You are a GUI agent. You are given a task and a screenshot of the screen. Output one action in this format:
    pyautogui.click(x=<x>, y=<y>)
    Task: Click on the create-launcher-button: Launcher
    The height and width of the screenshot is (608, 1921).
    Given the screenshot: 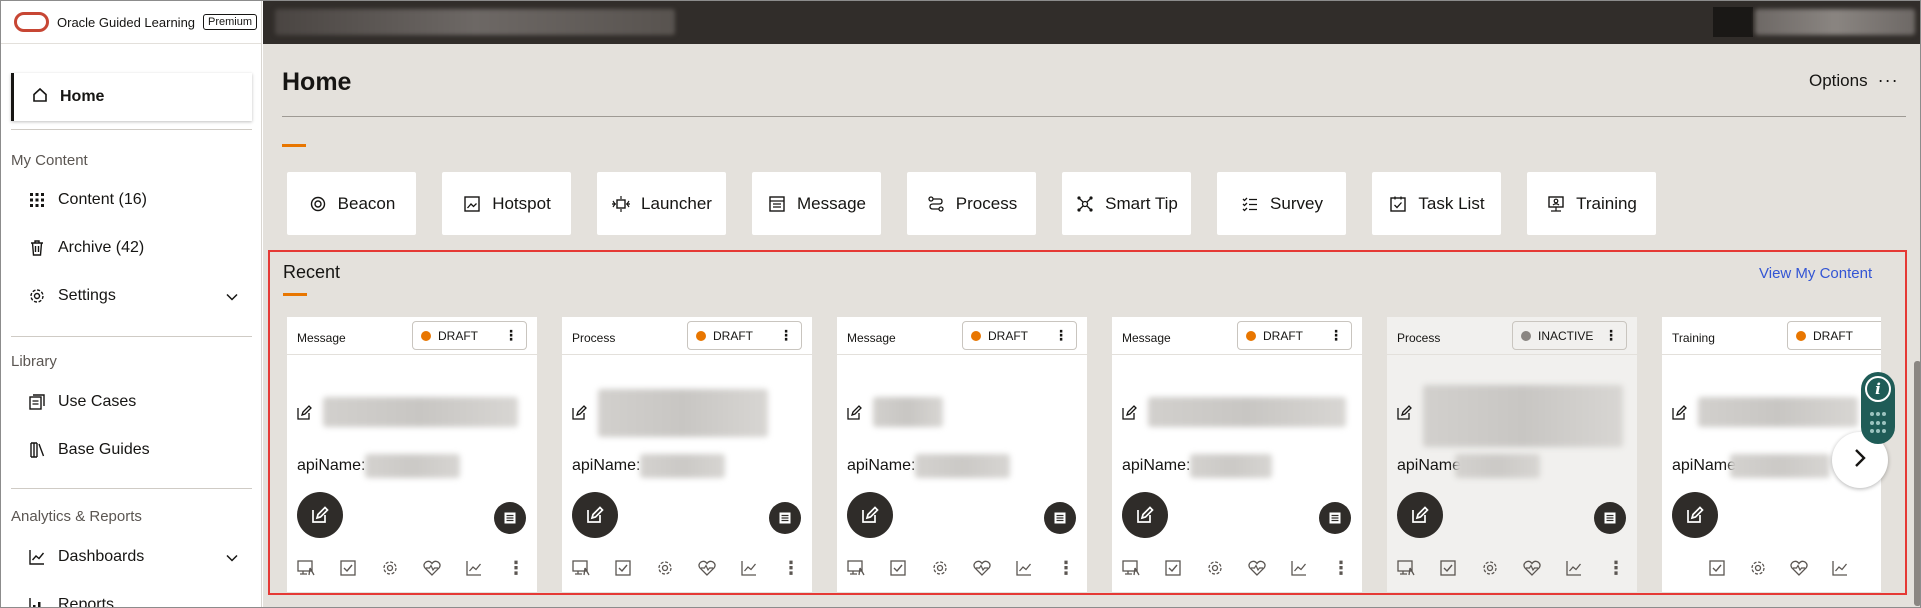 What is the action you would take?
    pyautogui.click(x=661, y=203)
    